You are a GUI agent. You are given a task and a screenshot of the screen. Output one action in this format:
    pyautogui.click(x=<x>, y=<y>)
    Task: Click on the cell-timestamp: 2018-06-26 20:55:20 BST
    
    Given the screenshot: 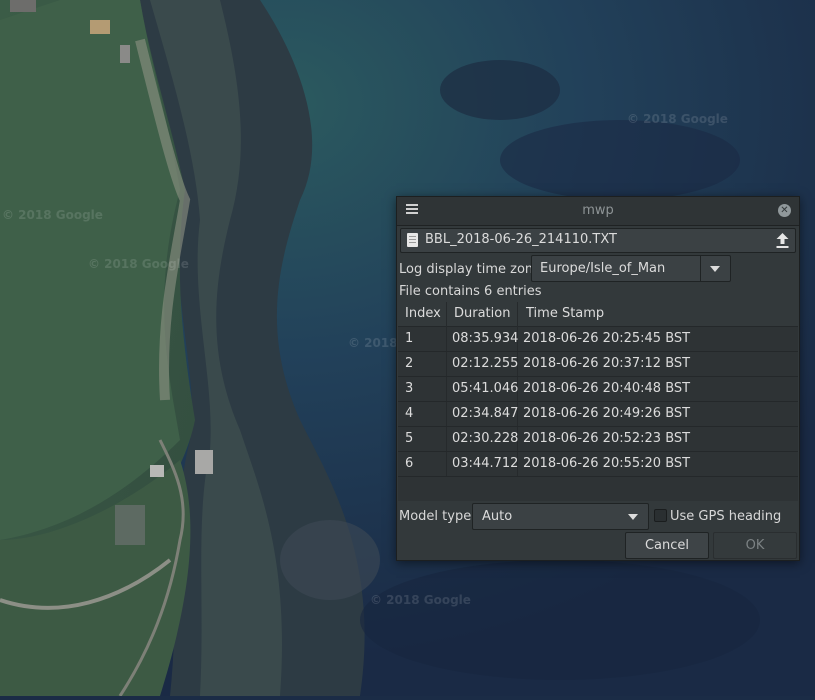 What is the action you would take?
    pyautogui.click(x=607, y=463)
    